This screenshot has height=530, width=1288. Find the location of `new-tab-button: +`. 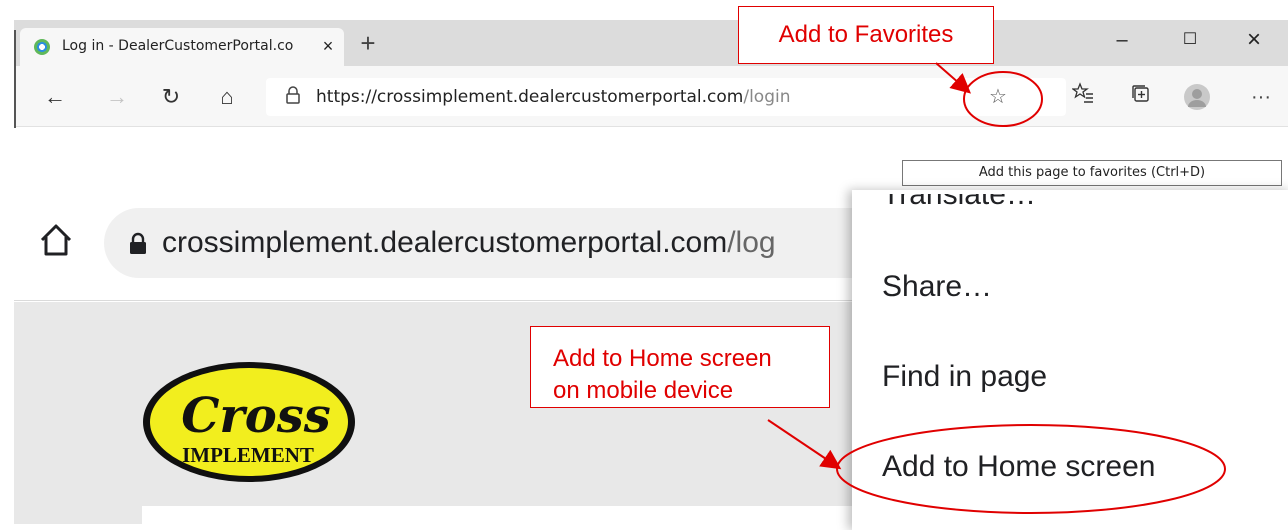

new-tab-button: + is located at coordinates (368, 44).